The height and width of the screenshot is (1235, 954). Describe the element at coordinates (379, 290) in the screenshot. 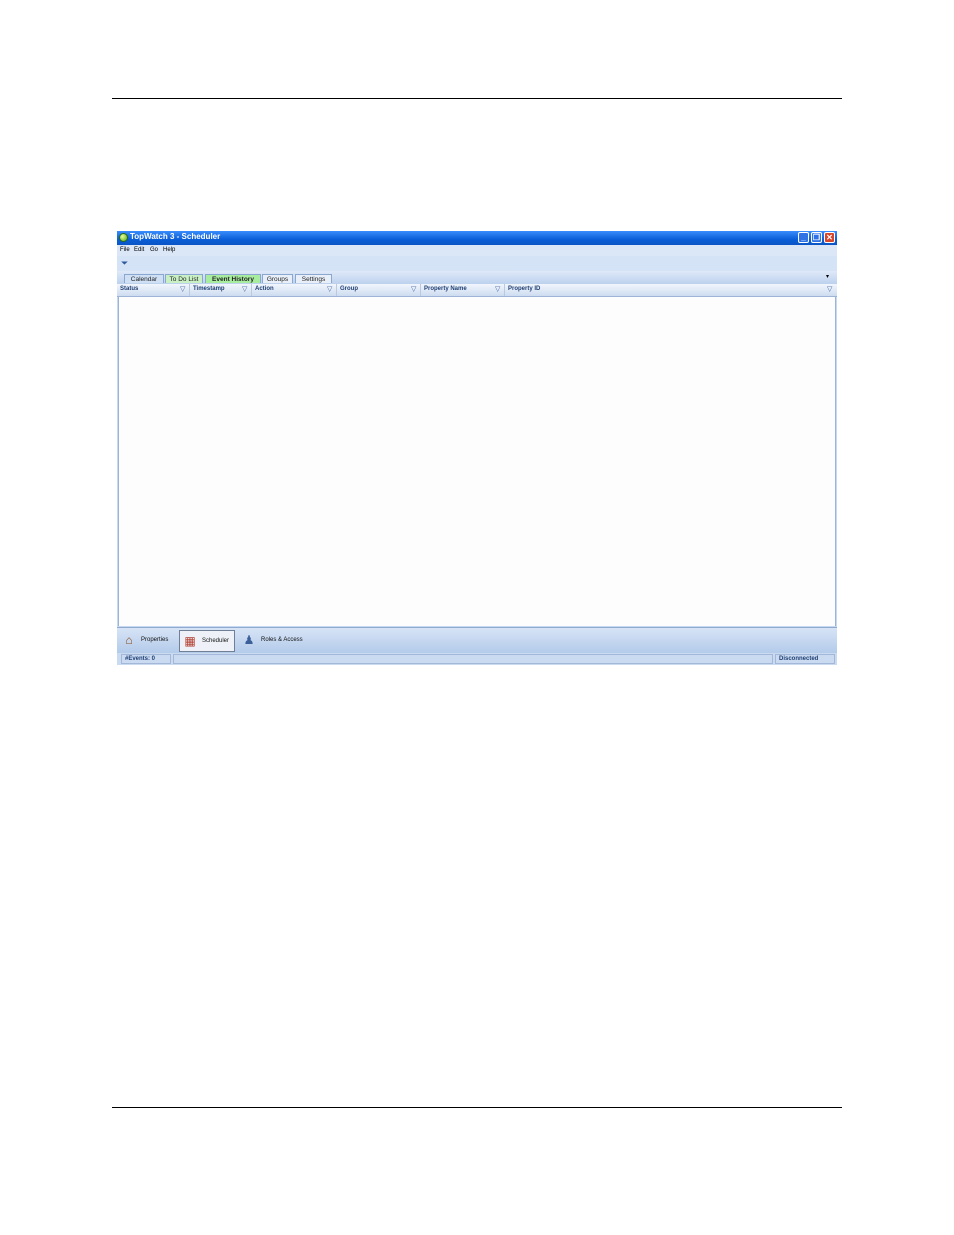

I see `column-header-group: Group ▽` at that location.